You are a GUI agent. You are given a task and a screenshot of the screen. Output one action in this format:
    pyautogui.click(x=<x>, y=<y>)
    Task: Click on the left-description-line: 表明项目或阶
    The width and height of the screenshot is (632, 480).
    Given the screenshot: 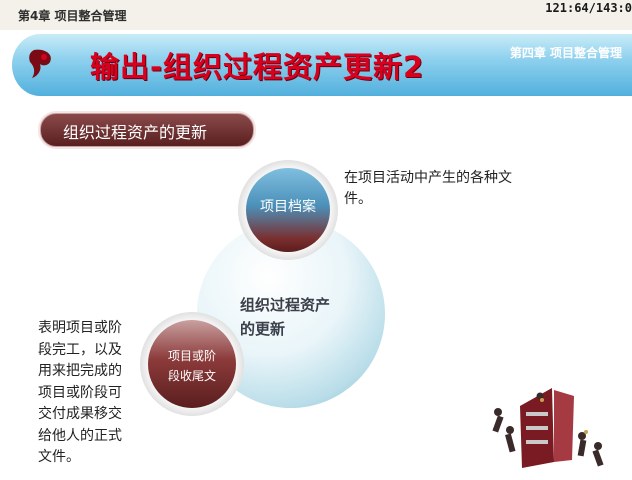 What is the action you would take?
    pyautogui.click(x=80, y=328)
    